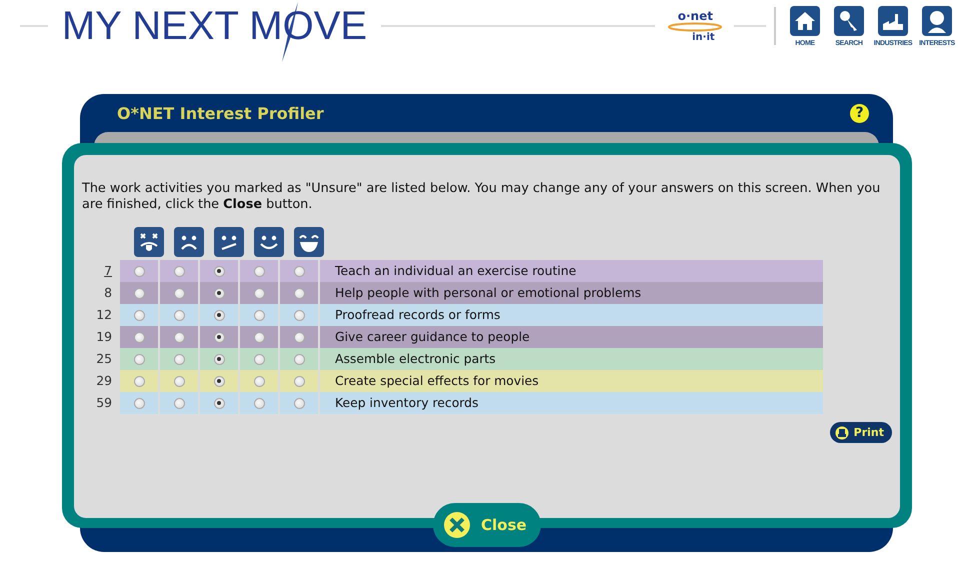 The width and height of the screenshot is (958, 576). I want to click on printer-icon, so click(841, 433).